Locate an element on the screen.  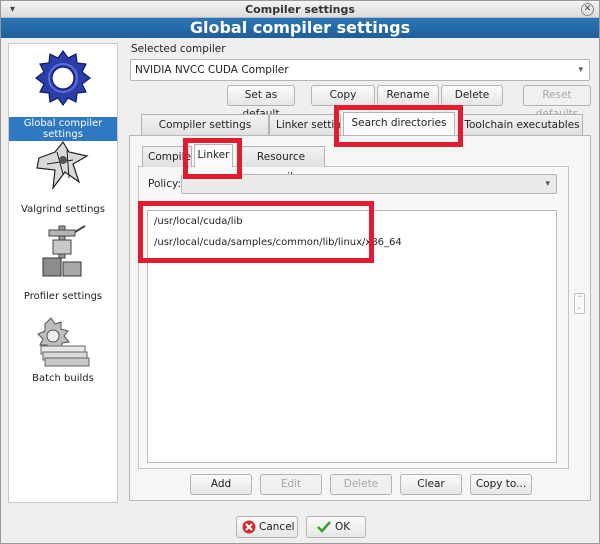
policy-label: Policy: is located at coordinates (164, 184).